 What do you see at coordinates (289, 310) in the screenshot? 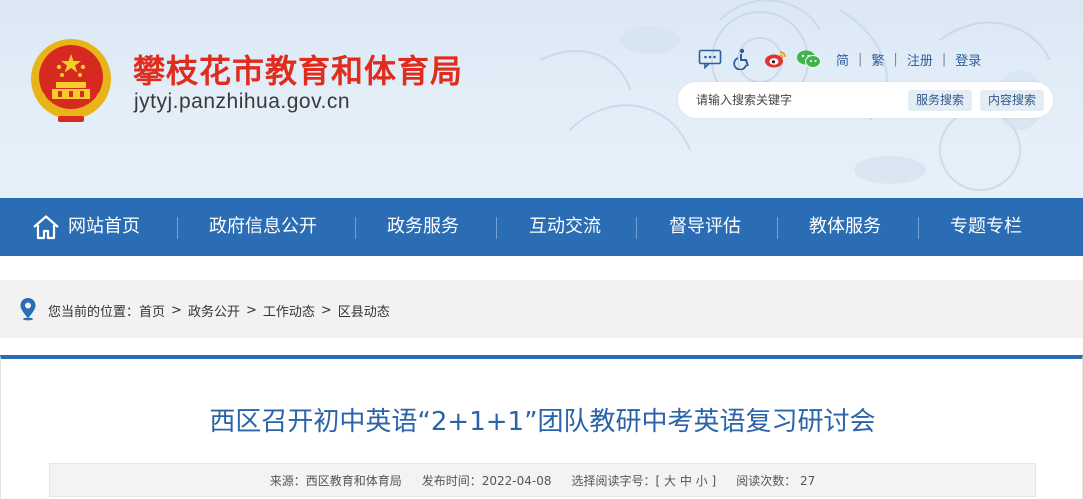
I see `breadcrumb-work-news: 工作动态` at bounding box center [289, 310].